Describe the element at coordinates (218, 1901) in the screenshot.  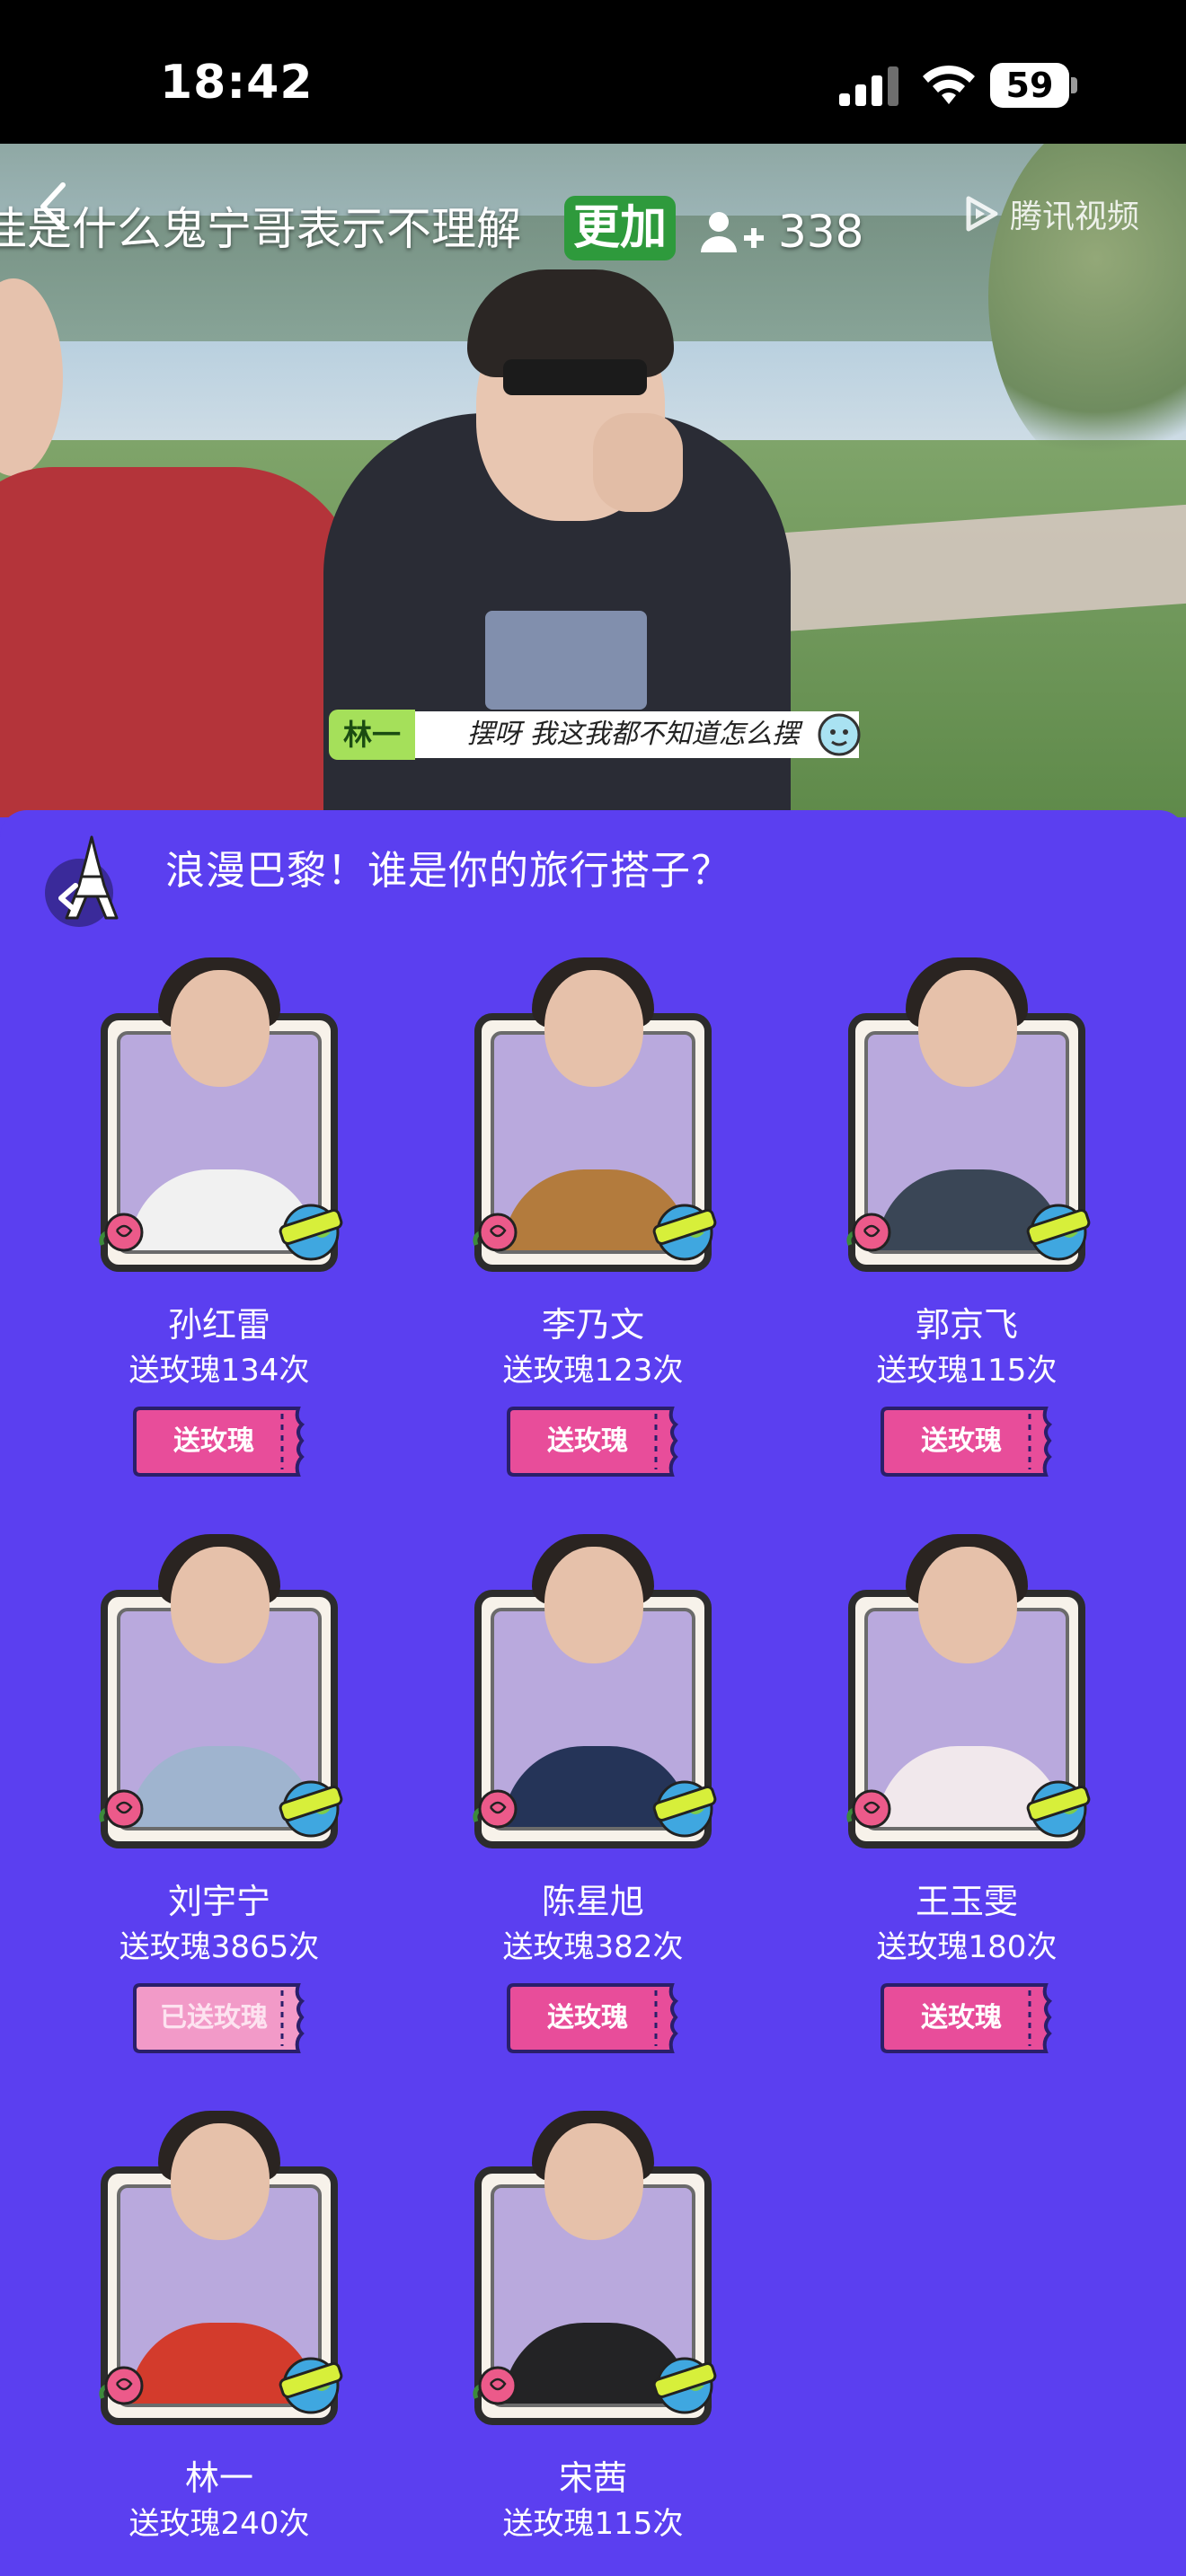
I see `candidate-name: 刘宇宁` at that location.